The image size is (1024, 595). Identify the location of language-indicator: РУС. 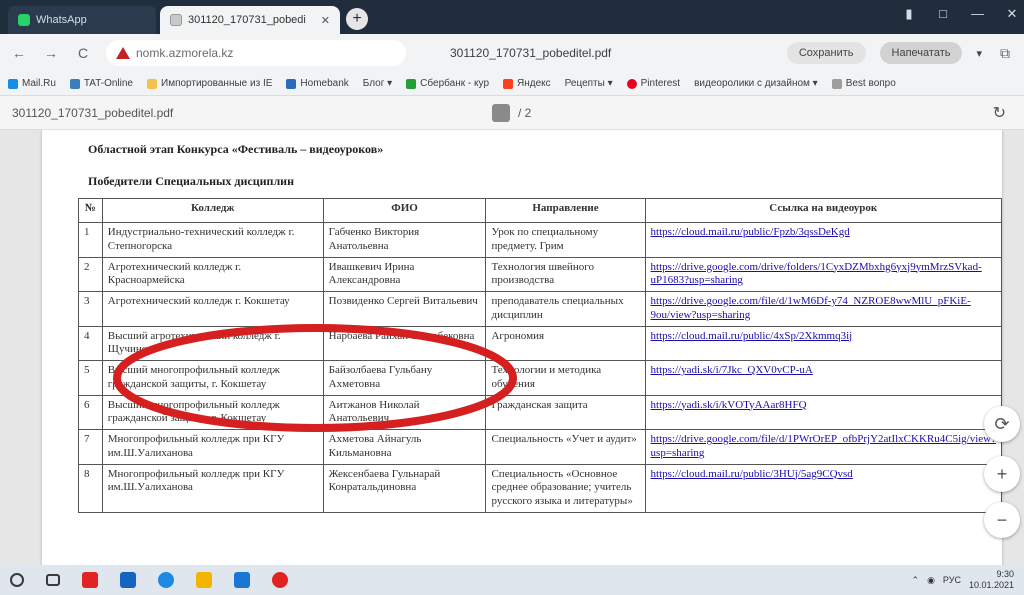
(952, 580).